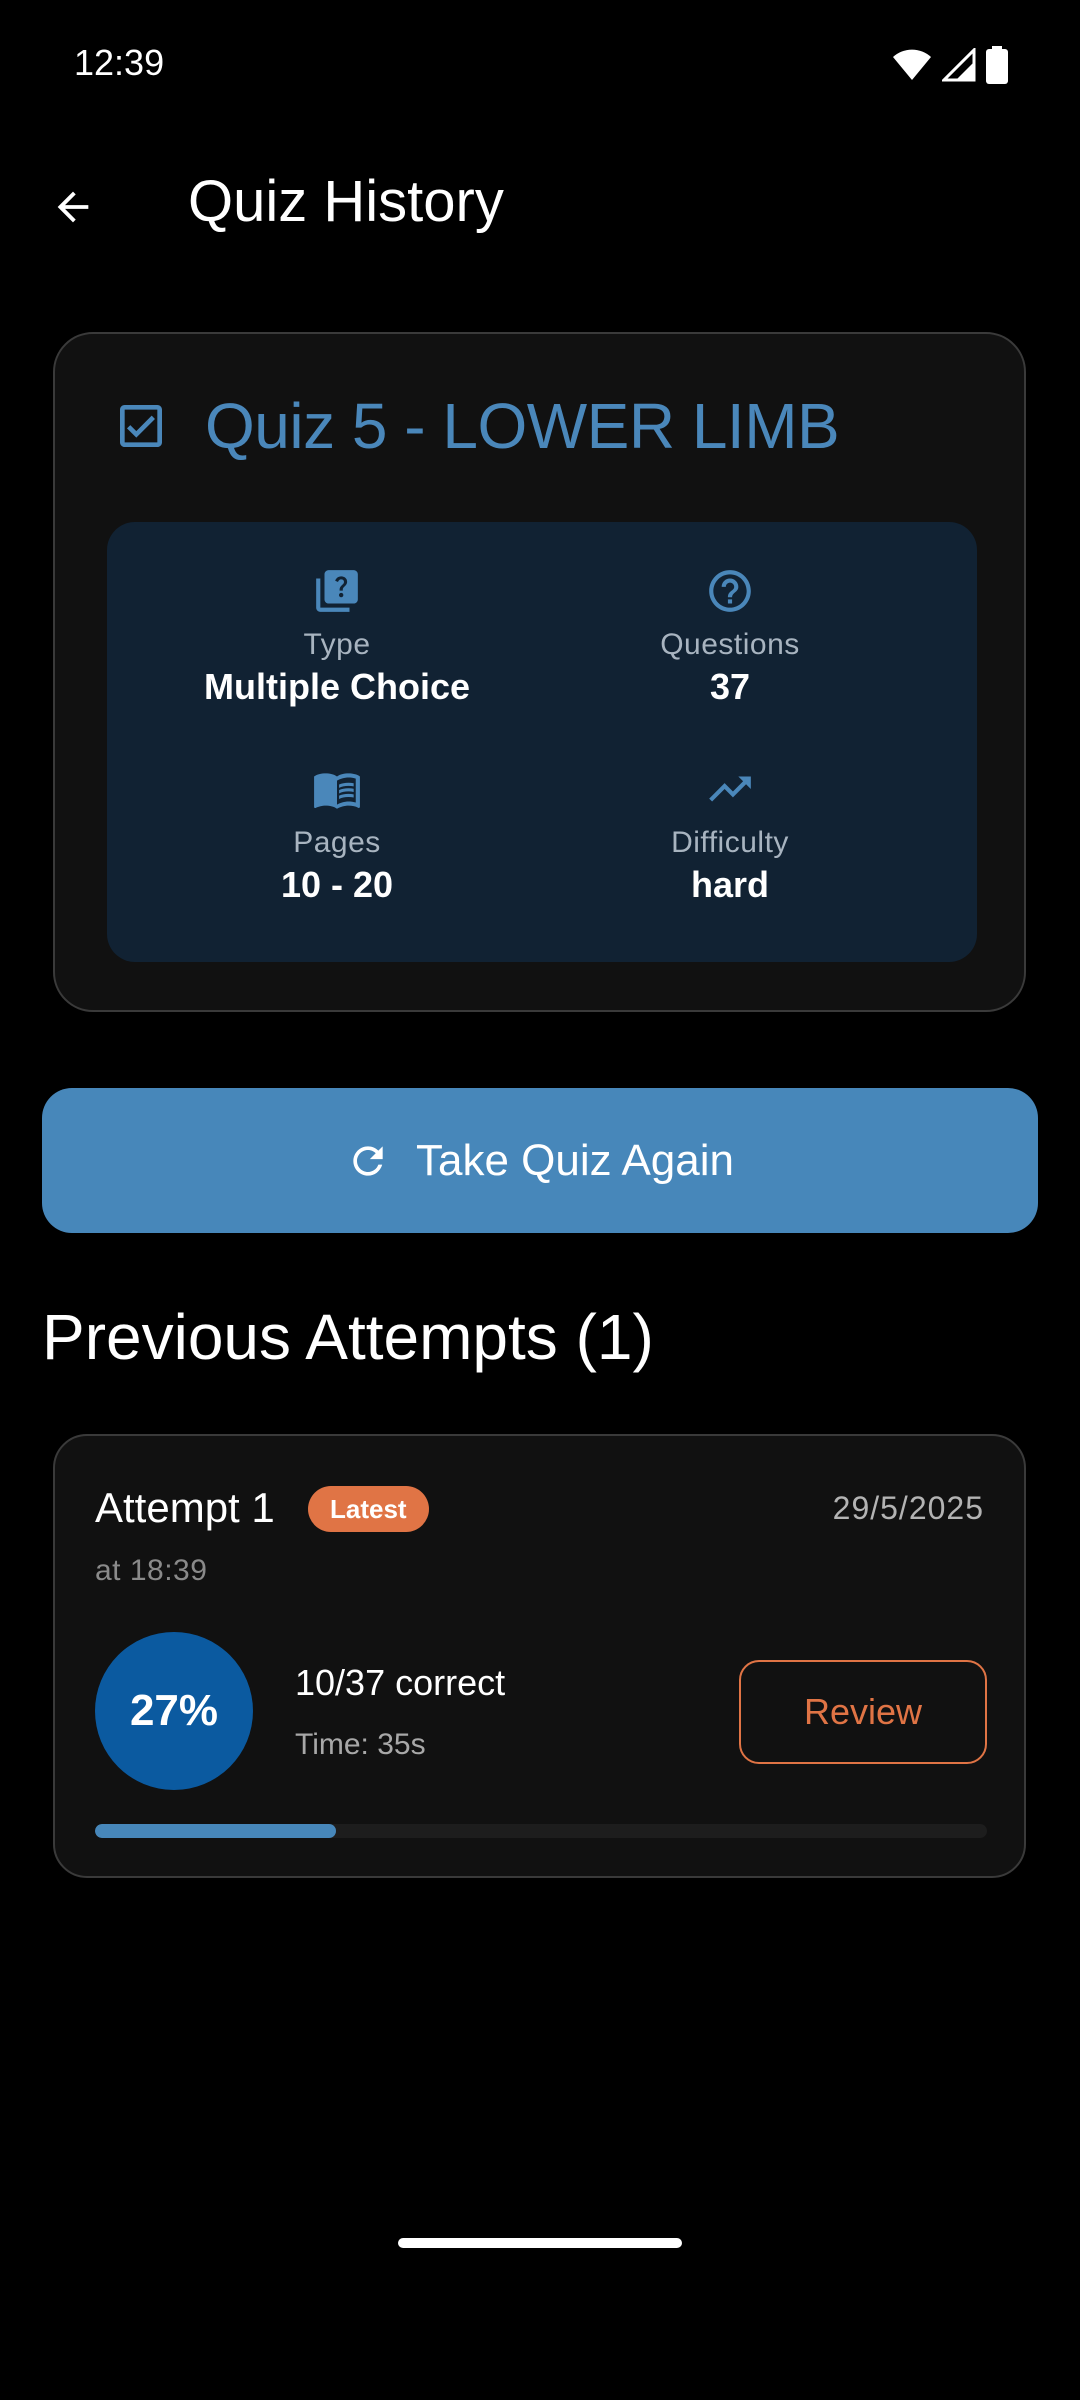 This screenshot has width=1080, height=2400. Describe the element at coordinates (337, 842) in the screenshot. I see `info-pages-label: Pages` at that location.